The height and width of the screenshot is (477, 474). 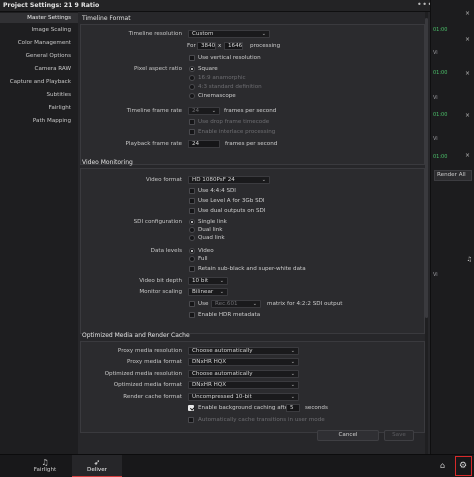 What do you see at coordinates (426, 168) in the screenshot?
I see `scrollbar-thumb` at bounding box center [426, 168].